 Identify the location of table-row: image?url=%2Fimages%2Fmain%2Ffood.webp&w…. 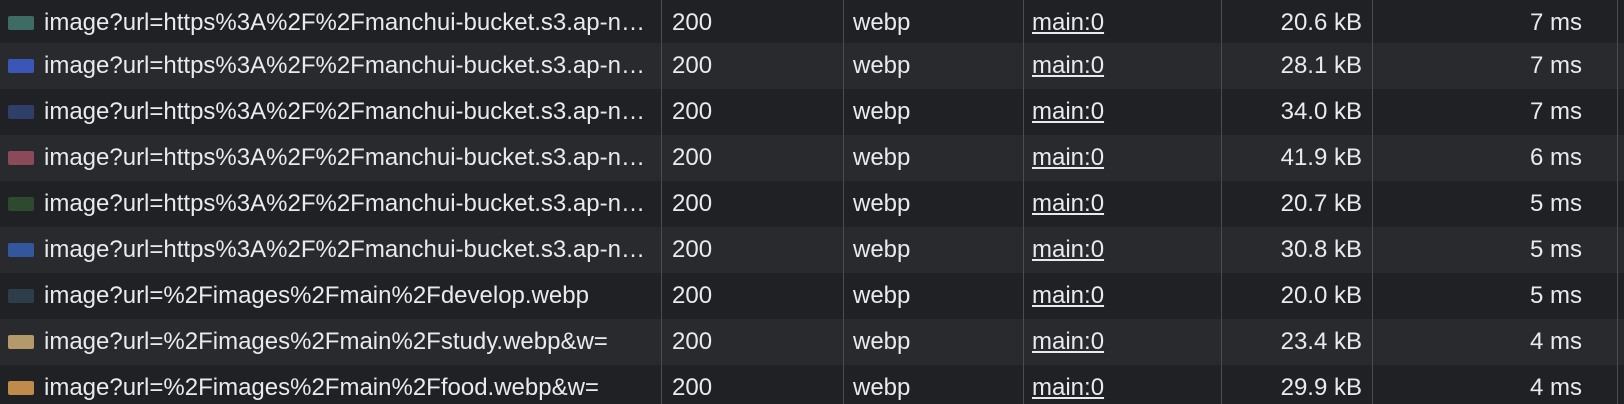
(812, 384).